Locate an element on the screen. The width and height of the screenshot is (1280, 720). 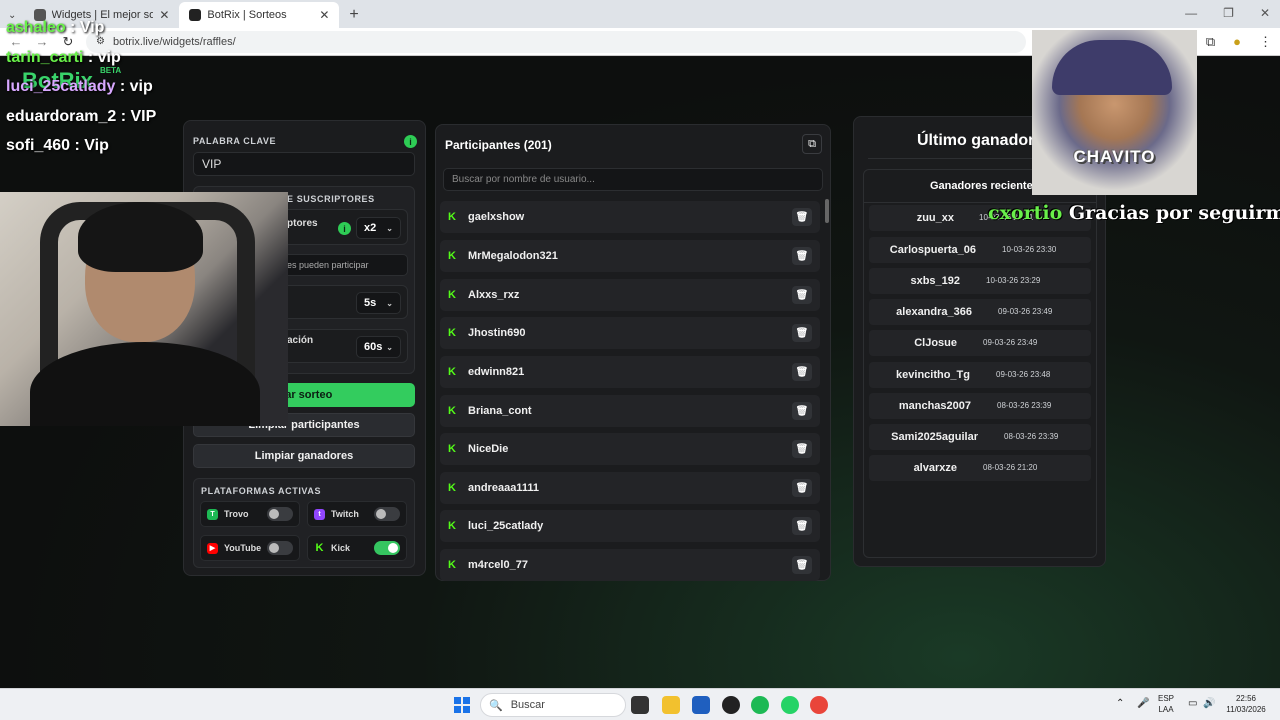
winner-name: Carlospuerta_06 is located at coordinates (932, 250).